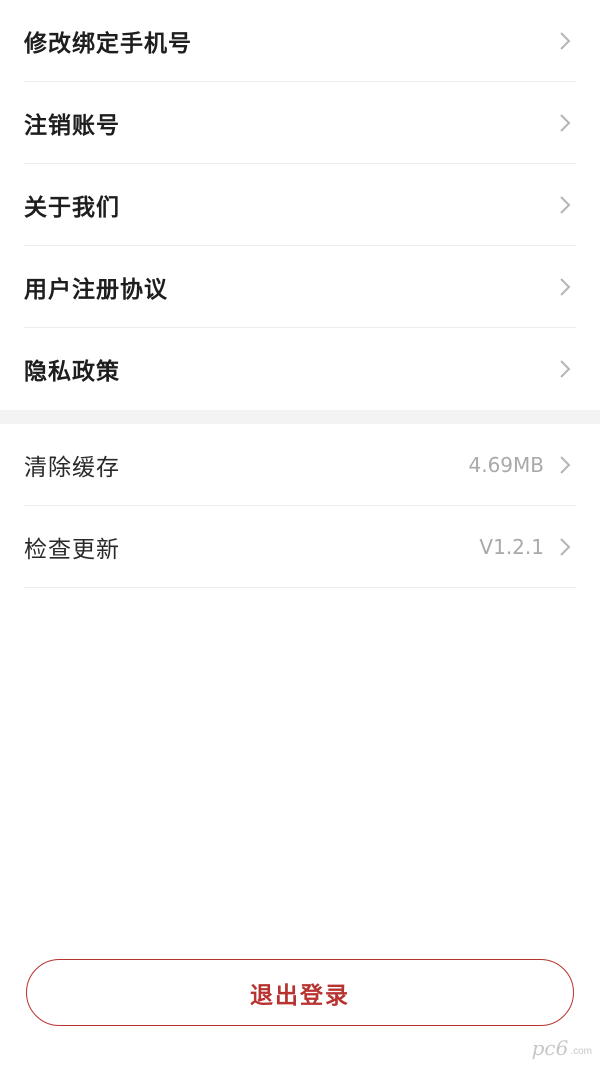 The height and width of the screenshot is (1068, 600). What do you see at coordinates (72, 125) in the screenshot?
I see `row-label: 注销账号` at bounding box center [72, 125].